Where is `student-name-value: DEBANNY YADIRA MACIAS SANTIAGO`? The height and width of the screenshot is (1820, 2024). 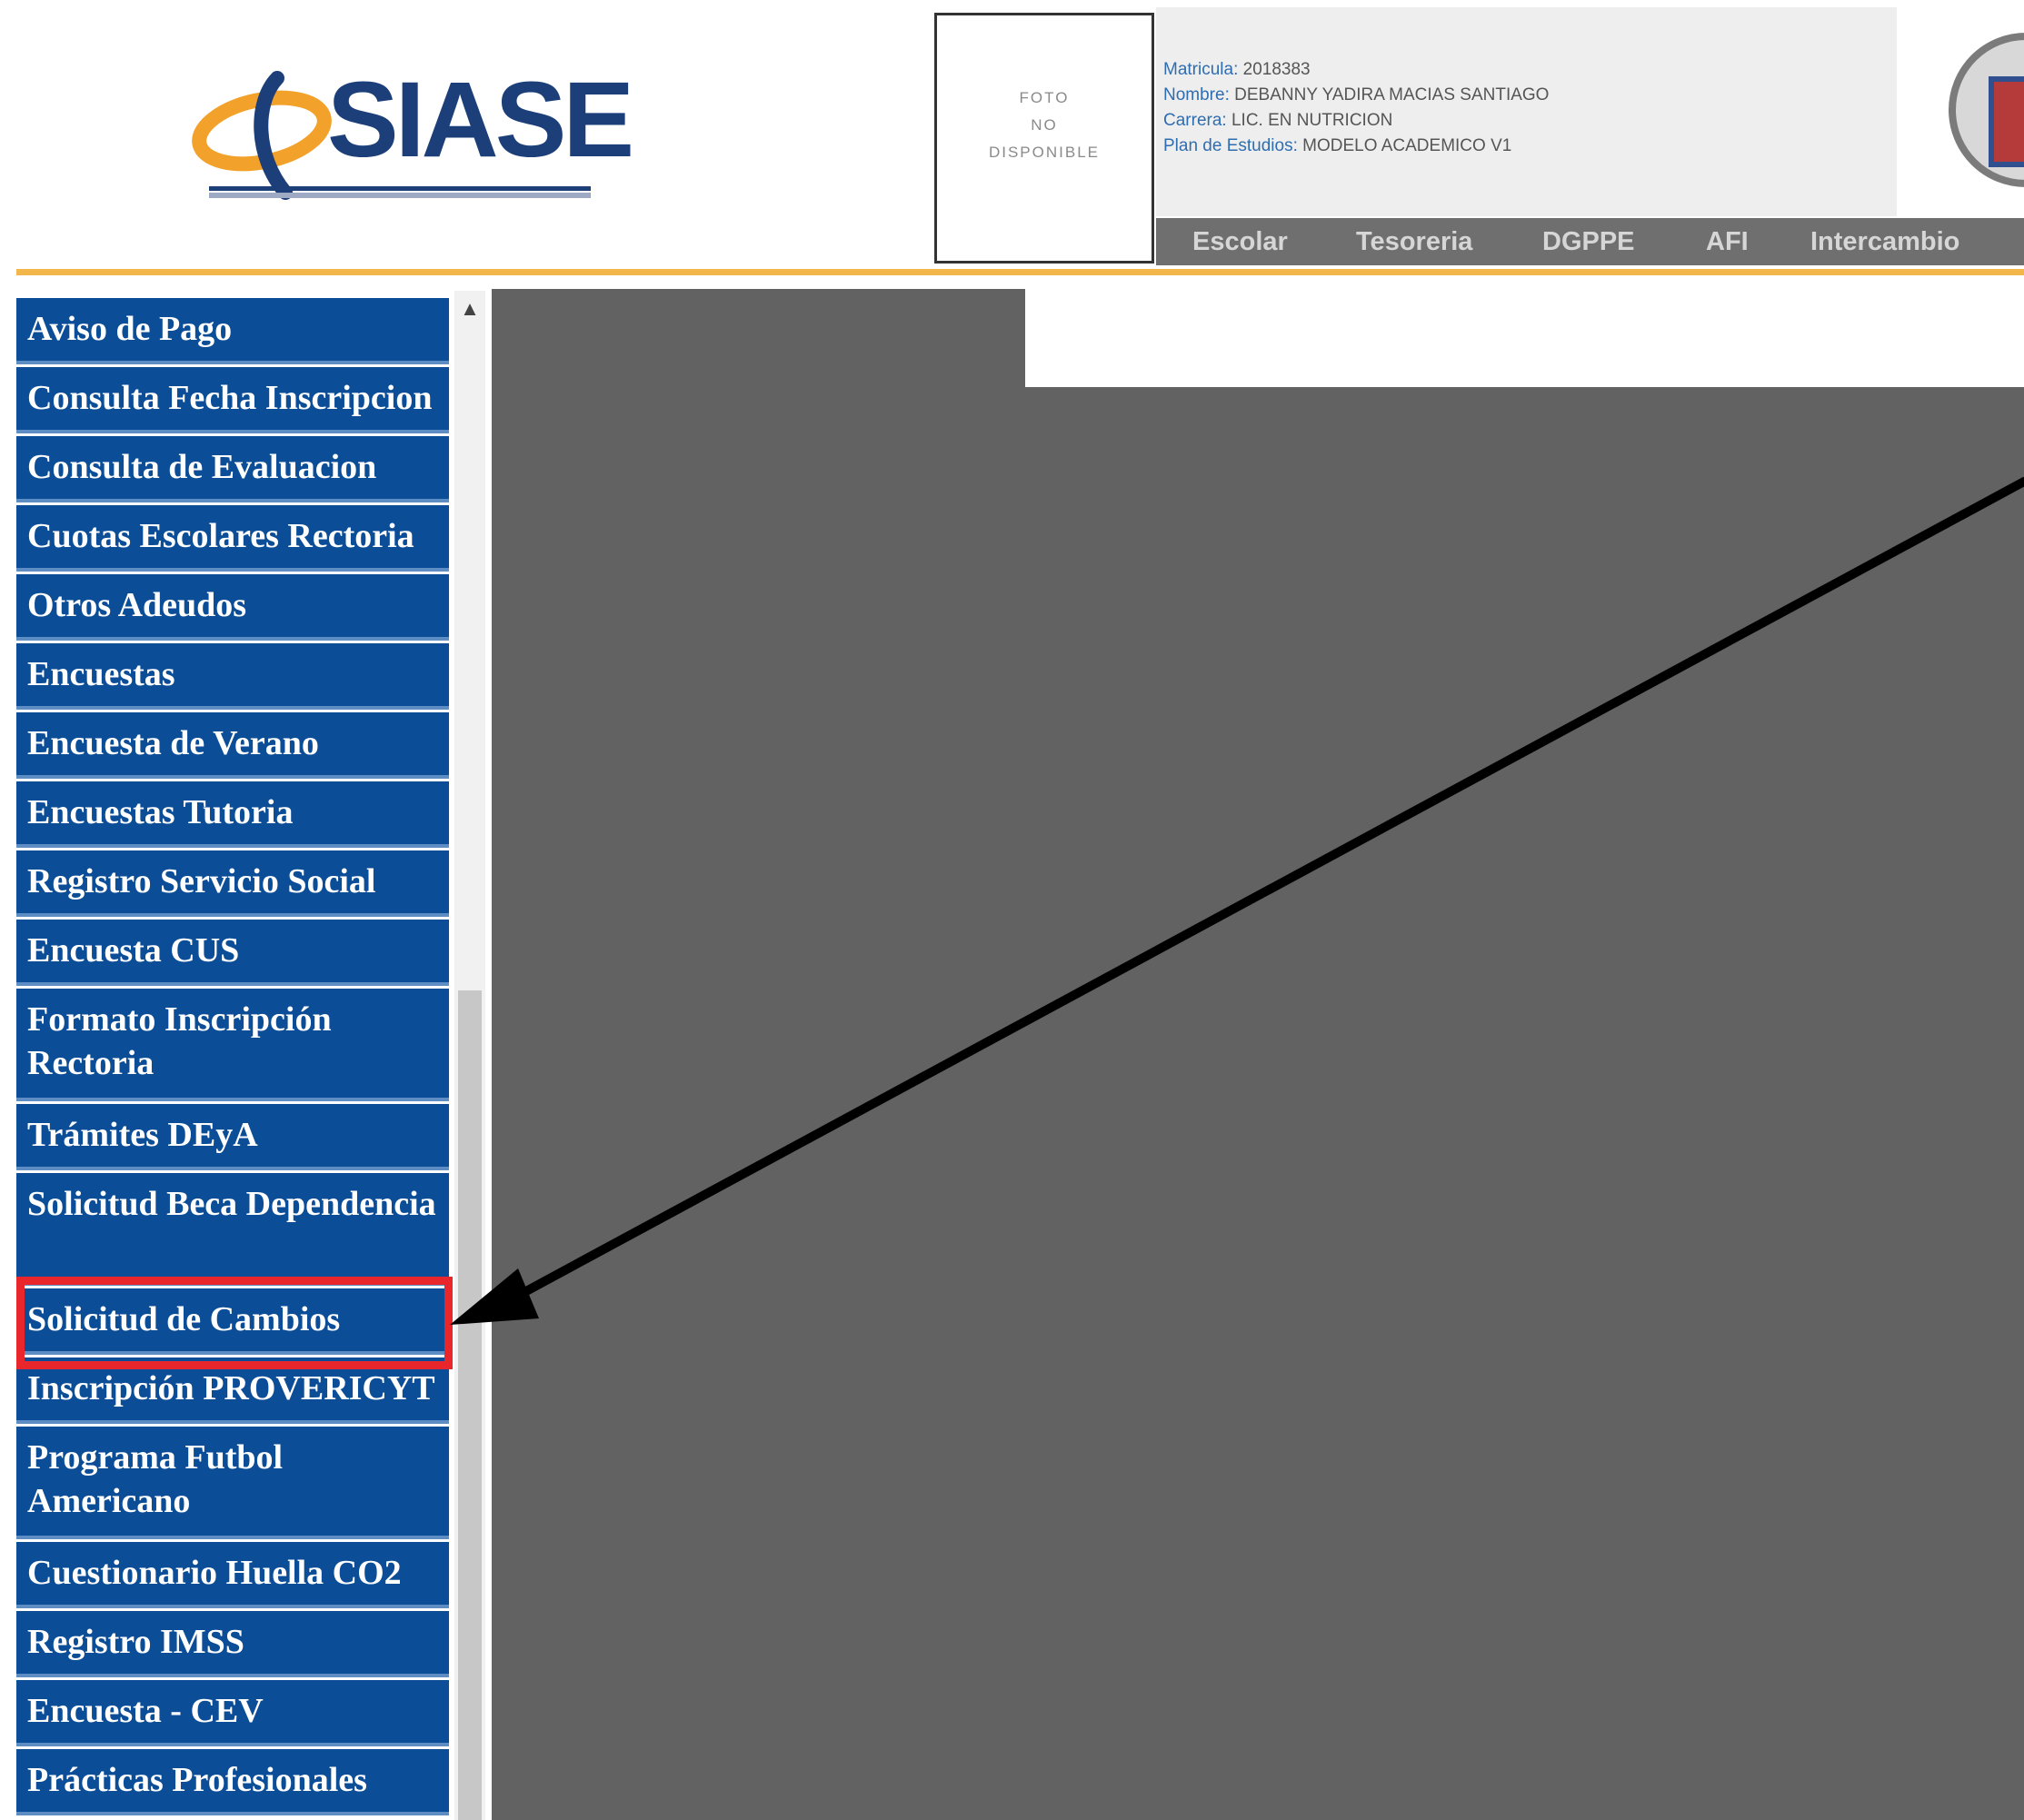
student-name-value: DEBANNY YADIRA MACIAS SANTIAGO is located at coordinates (1392, 95).